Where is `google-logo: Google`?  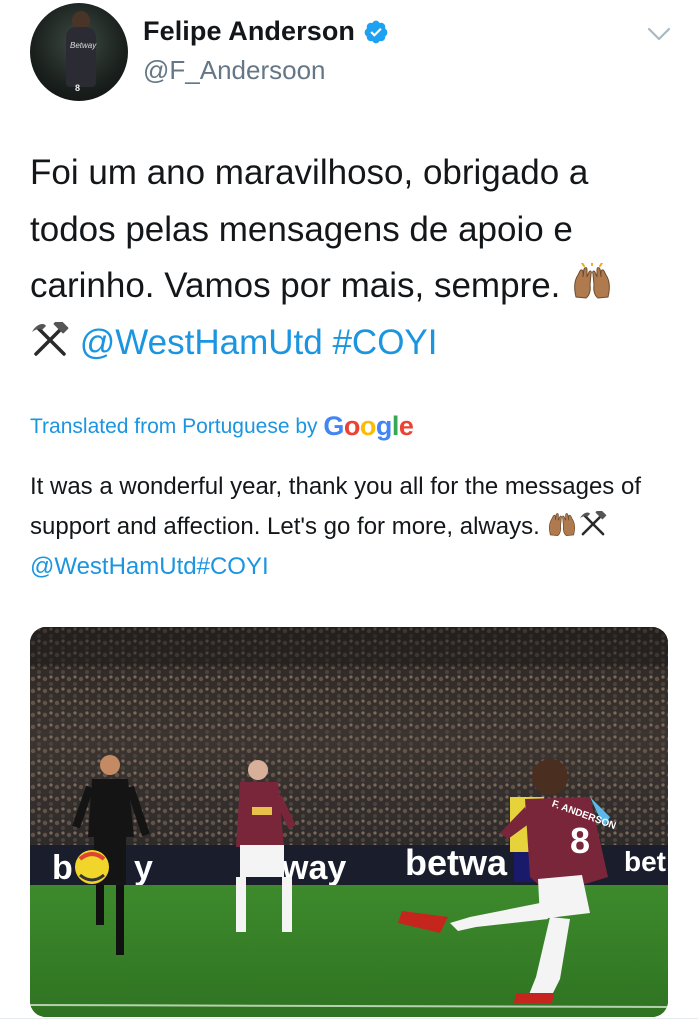 google-logo: Google is located at coordinates (368, 426).